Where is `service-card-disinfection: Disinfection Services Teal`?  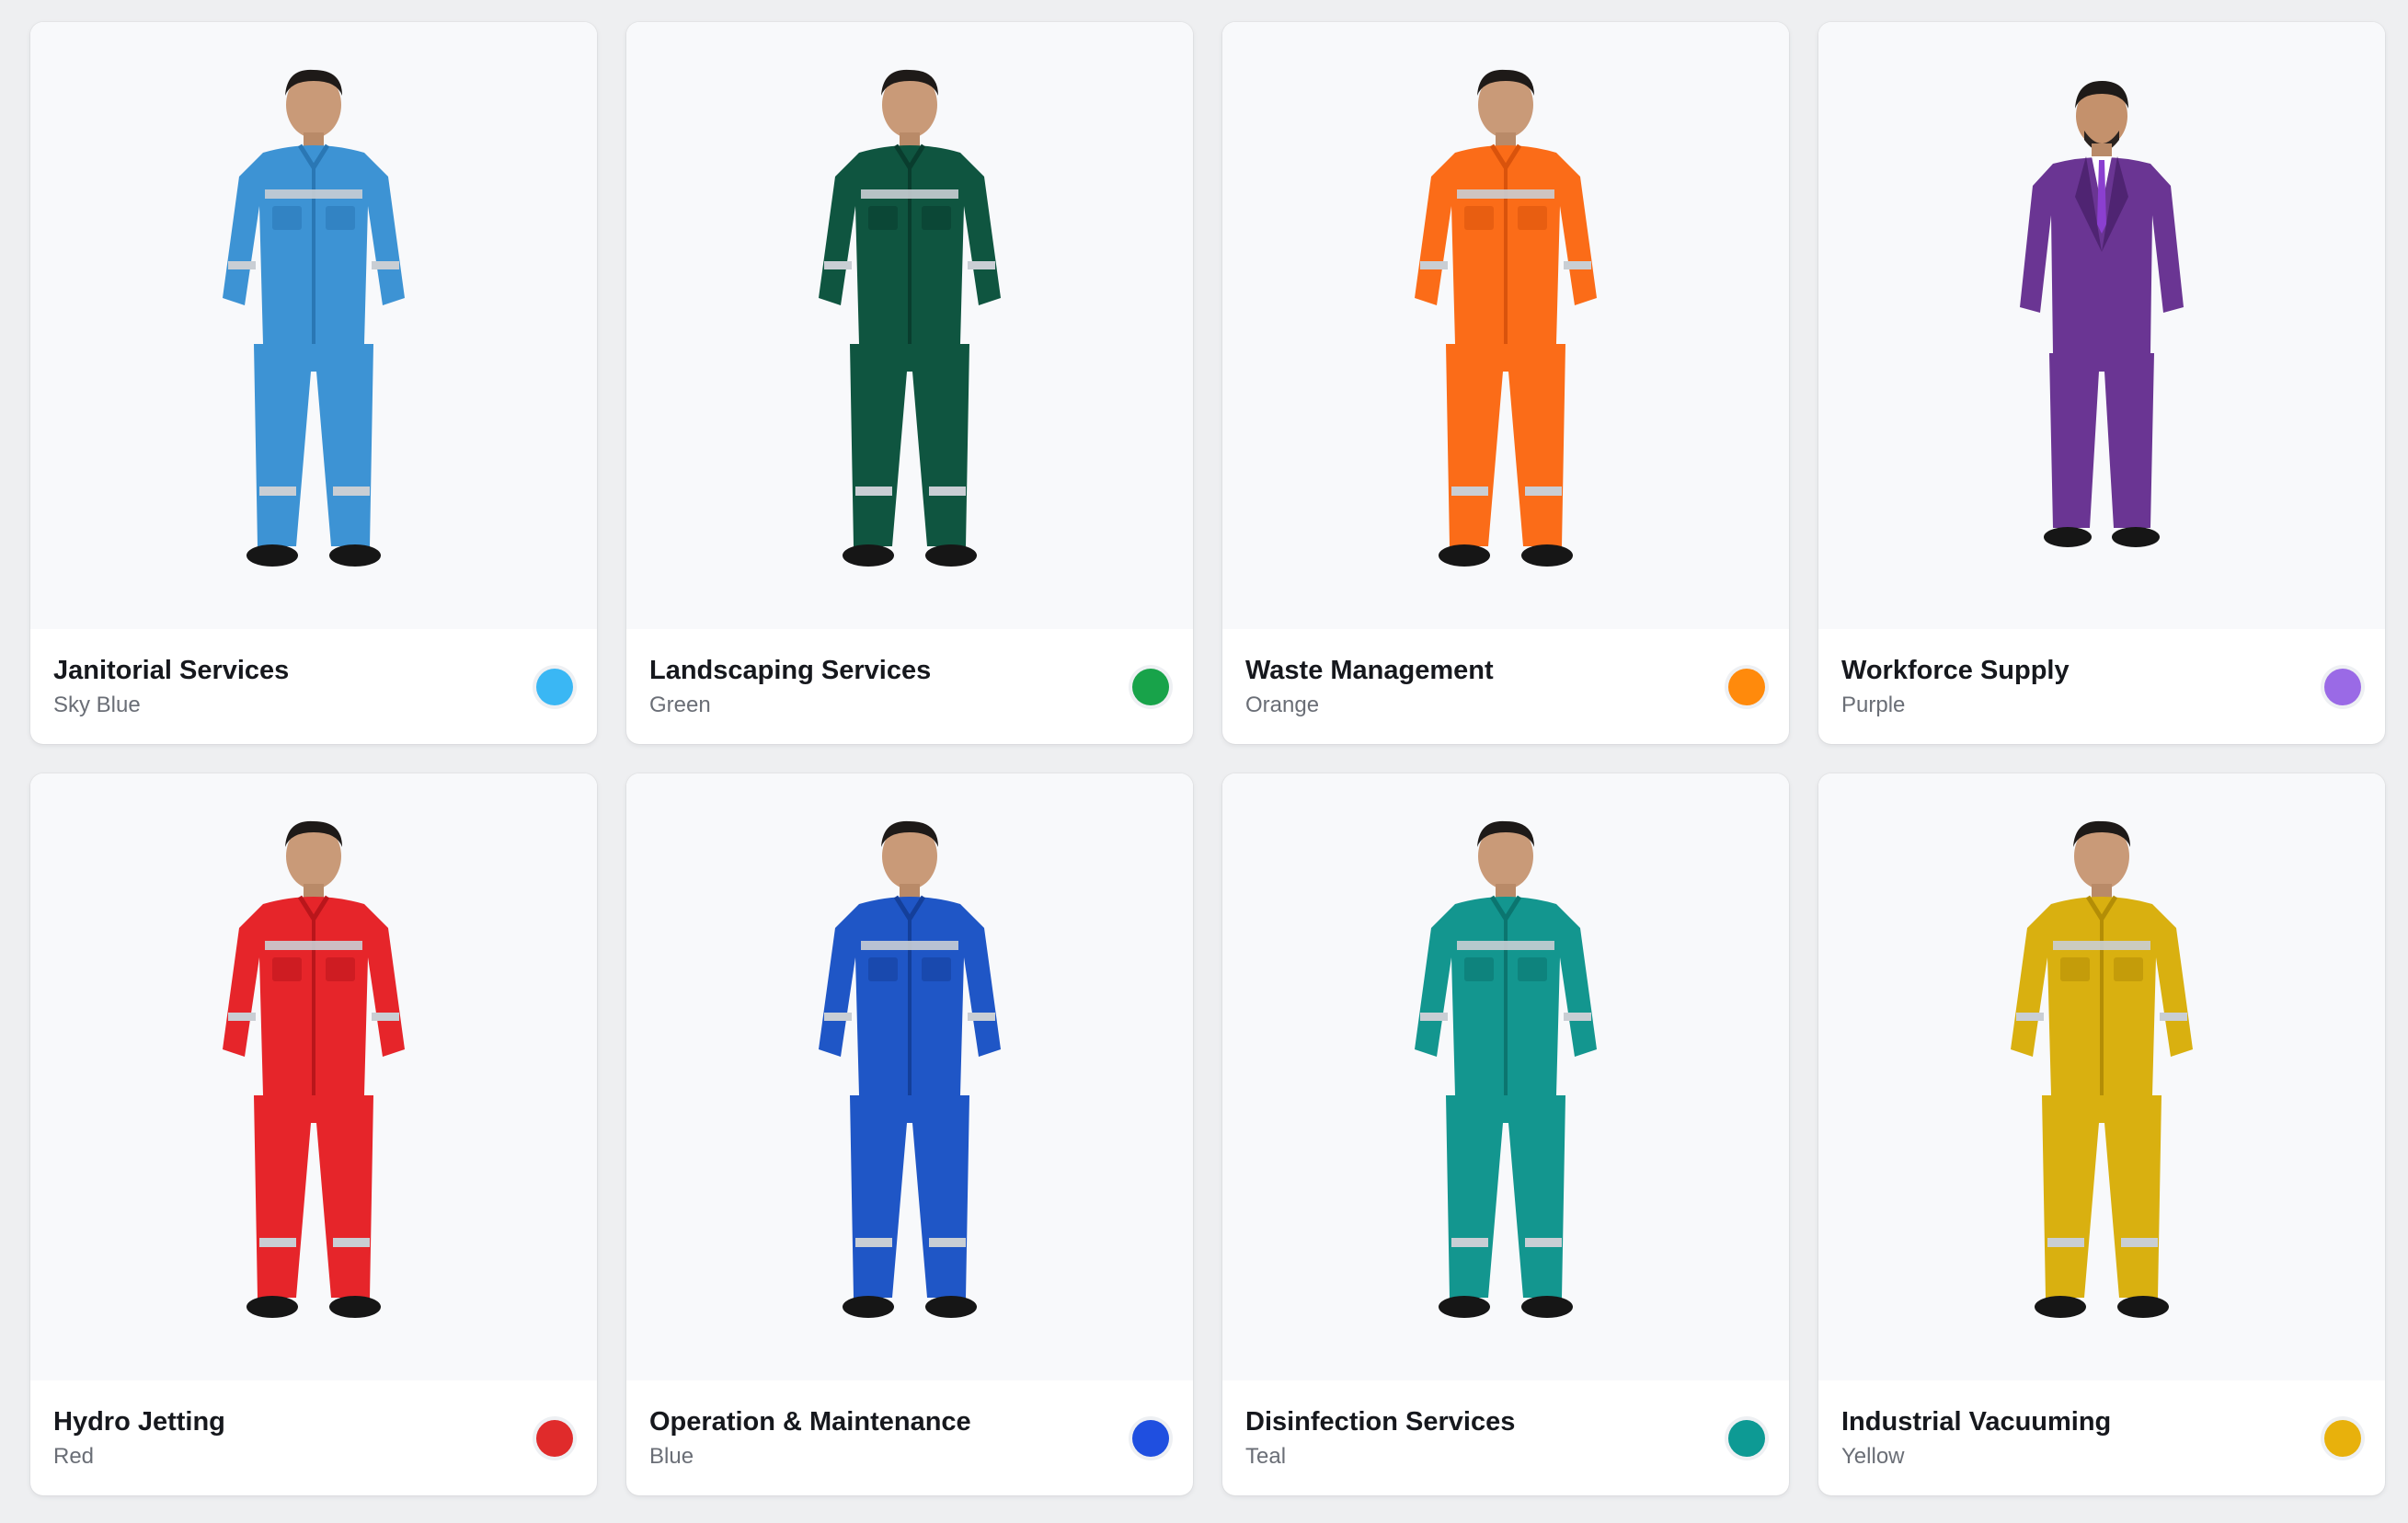 service-card-disinfection: Disinfection Services Teal is located at coordinates (1505, 1134).